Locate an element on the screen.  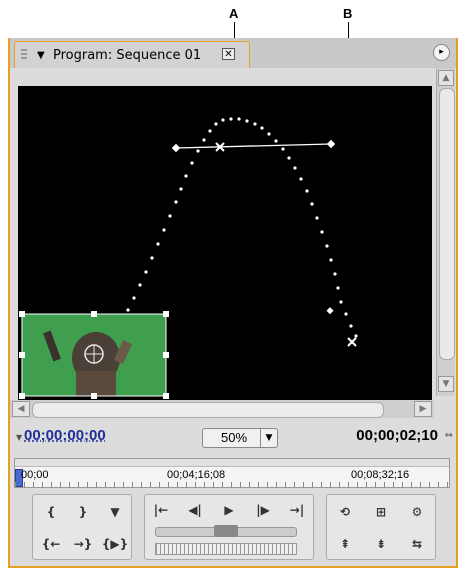
zoom-bar is located at coordinates (232, 463).